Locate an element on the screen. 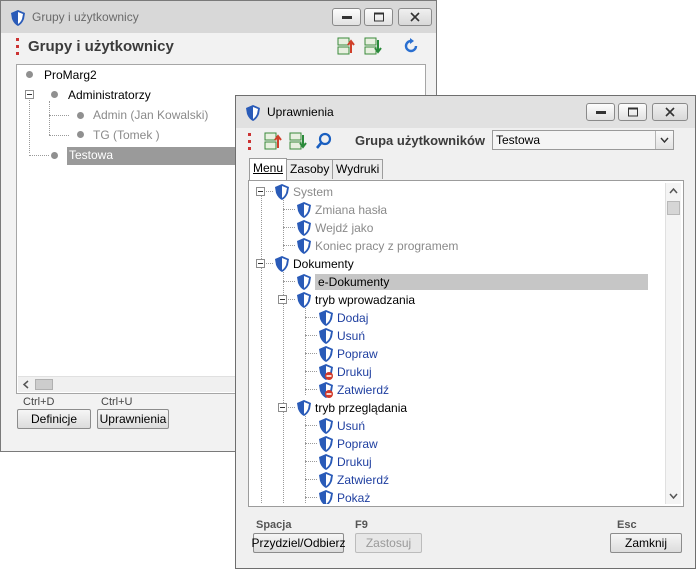 Image resolution: width=697 pixels, height=570 pixels. tree-node-label: Koniec pracy z programem is located at coordinates (386, 246).